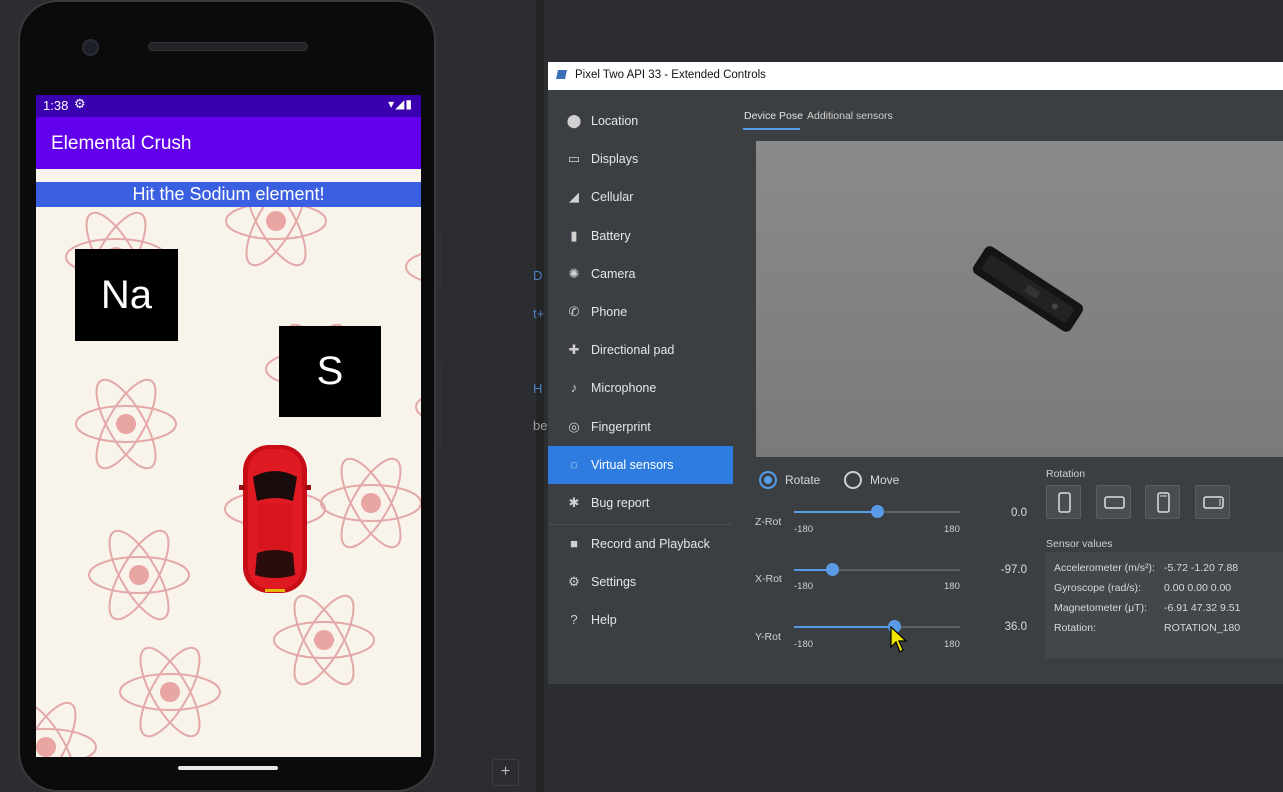 This screenshot has width=1283, height=792. Describe the element at coordinates (915, 76) in the screenshot. I see `window-titlebar: Pixel Two API 33 - Extended Controls` at that location.